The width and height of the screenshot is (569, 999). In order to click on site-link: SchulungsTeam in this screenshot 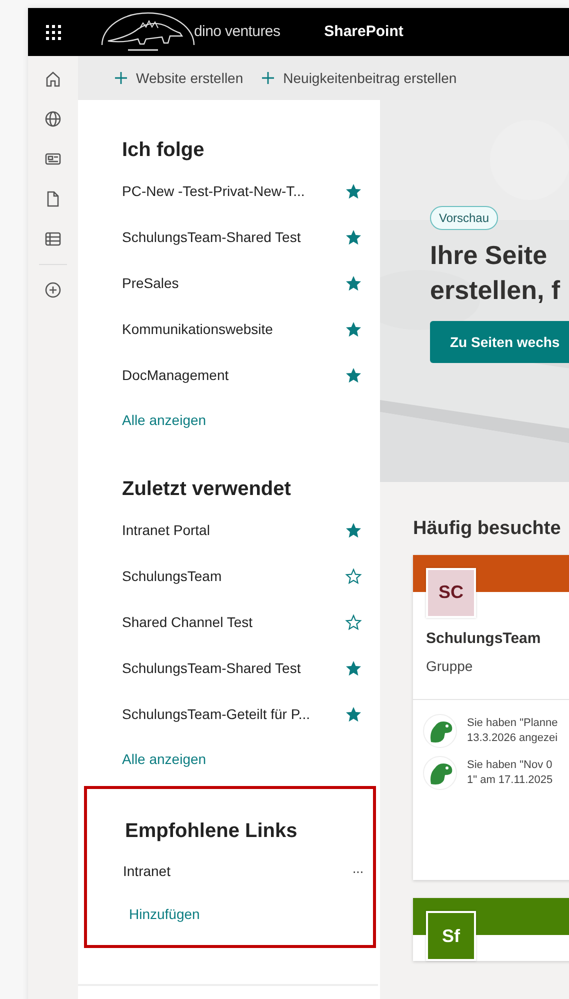, I will do `click(172, 576)`.